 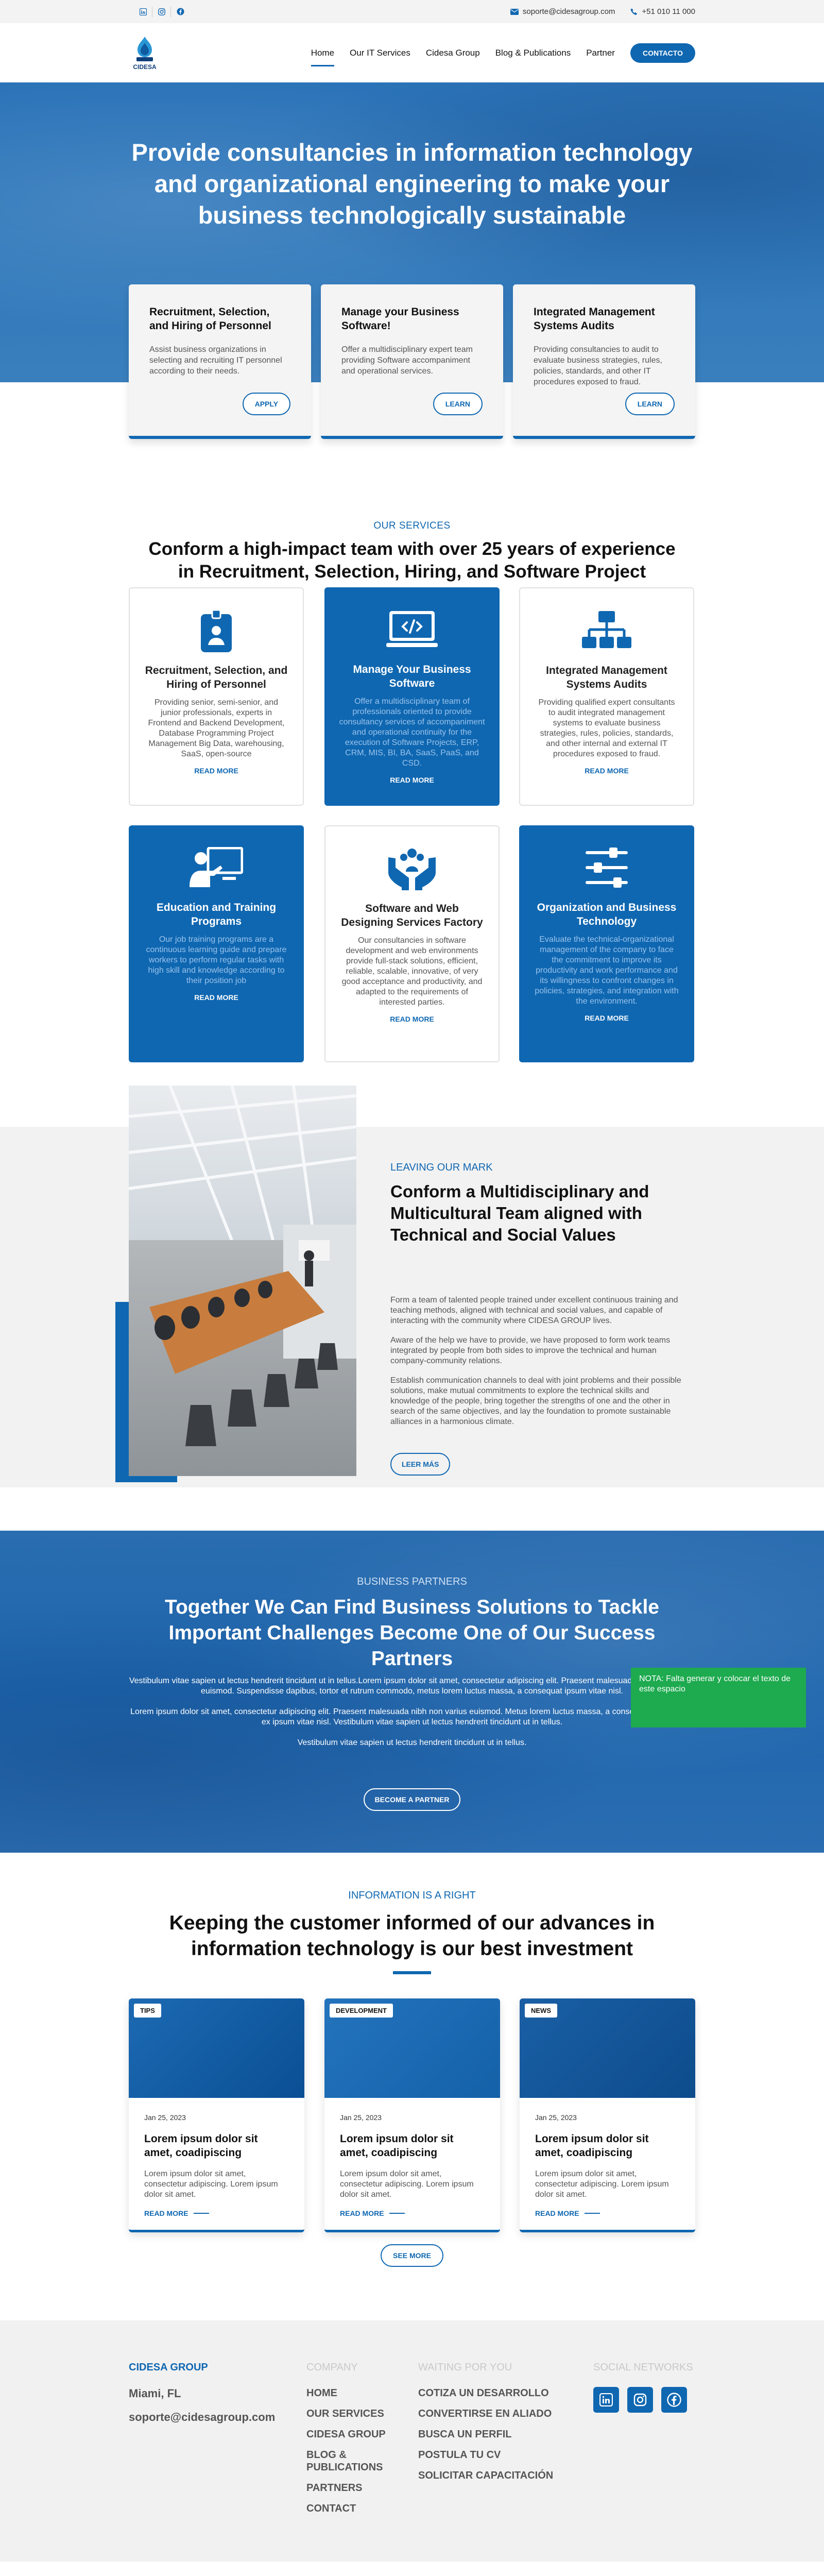 I want to click on code-monitor-icon, so click(x=412, y=629).